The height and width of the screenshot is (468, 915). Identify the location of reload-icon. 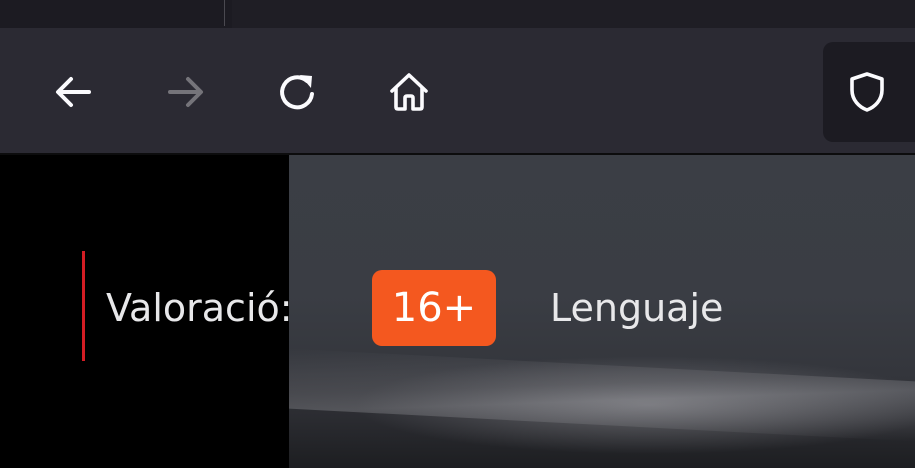
(297, 92).